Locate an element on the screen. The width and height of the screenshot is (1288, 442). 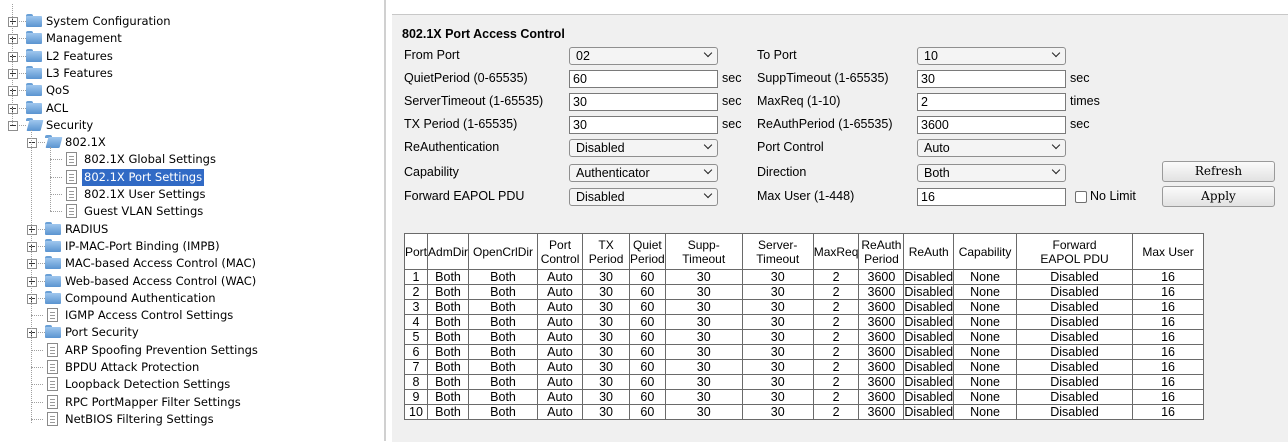
no-limit-checkbox is located at coordinates (1081, 197).